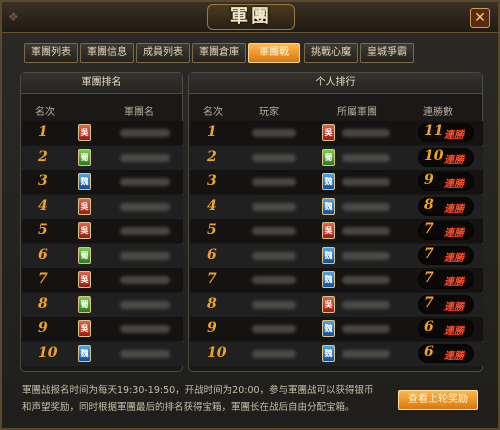  I want to click on player-row: 8 吳 7 連勝, so click(336, 304).